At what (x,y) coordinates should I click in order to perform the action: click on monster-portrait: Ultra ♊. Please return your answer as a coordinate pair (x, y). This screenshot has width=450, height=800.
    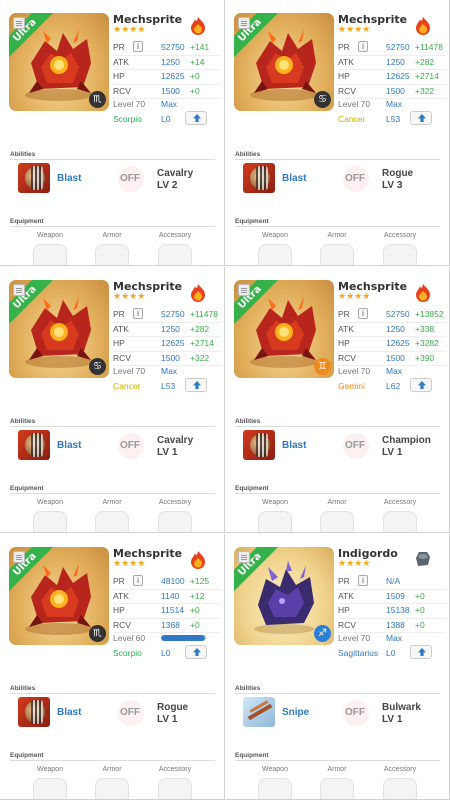
    Looking at the image, I should click on (284, 329).